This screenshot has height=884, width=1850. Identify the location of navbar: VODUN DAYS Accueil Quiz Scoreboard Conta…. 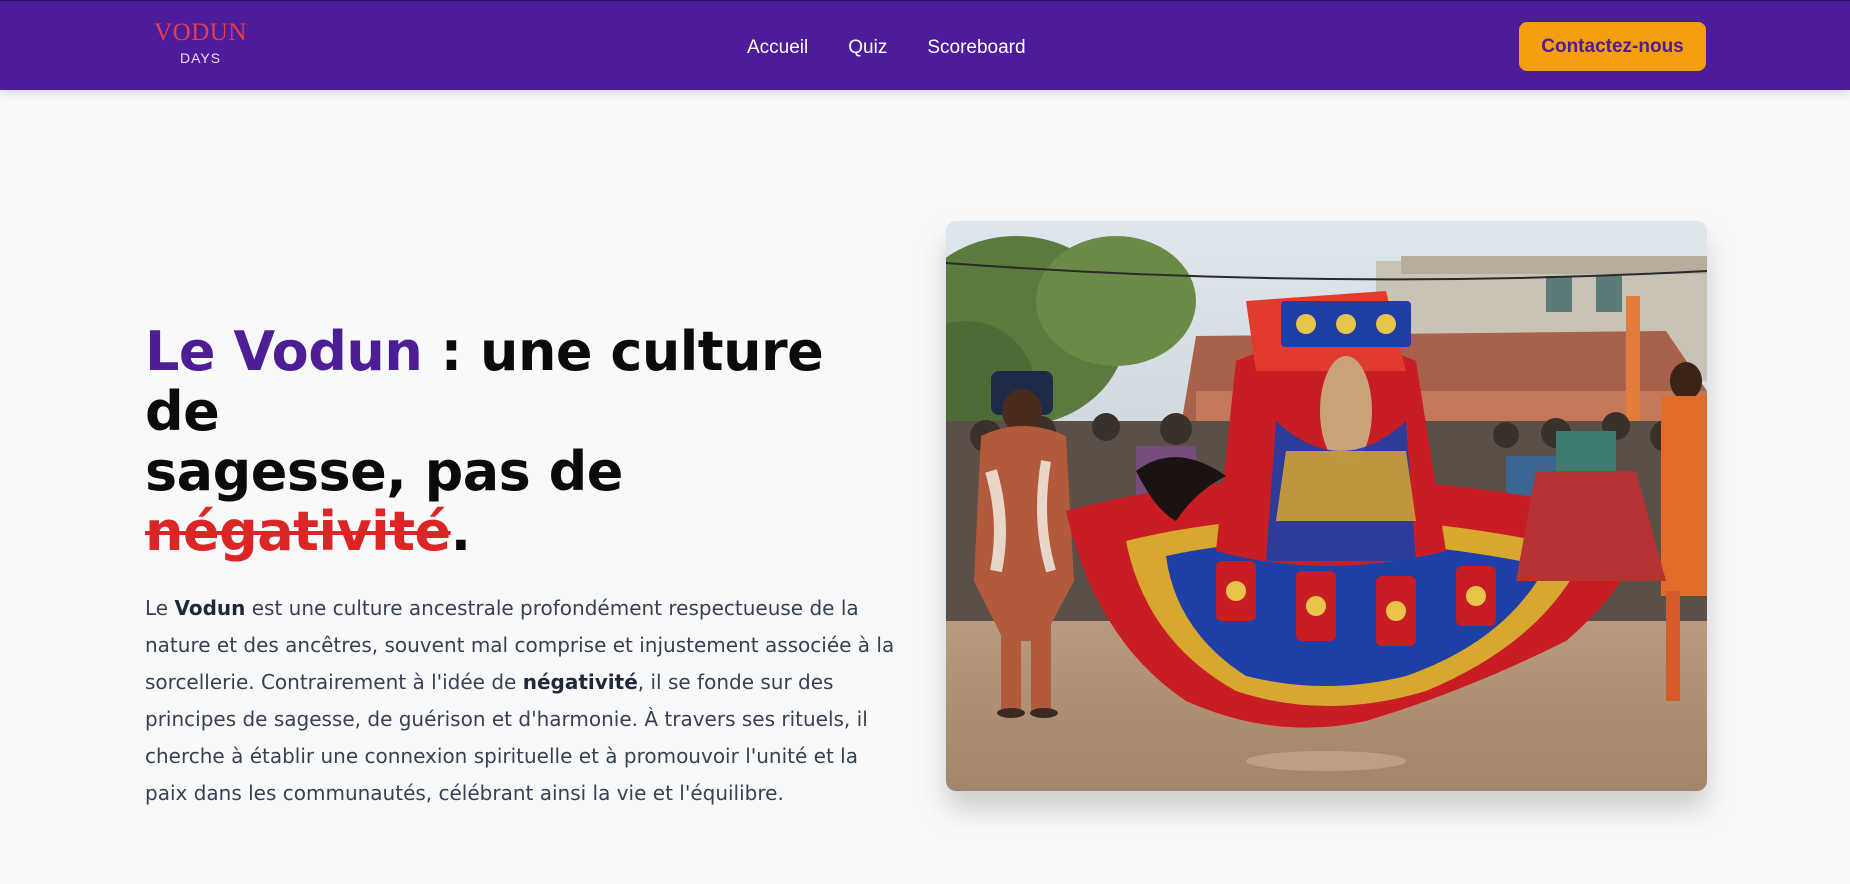
(925, 45).